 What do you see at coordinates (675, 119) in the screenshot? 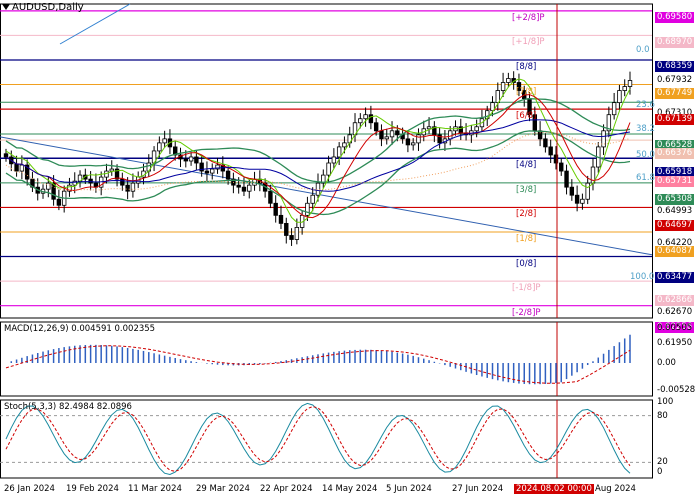
I see `price-label: 0.67139` at bounding box center [675, 119].